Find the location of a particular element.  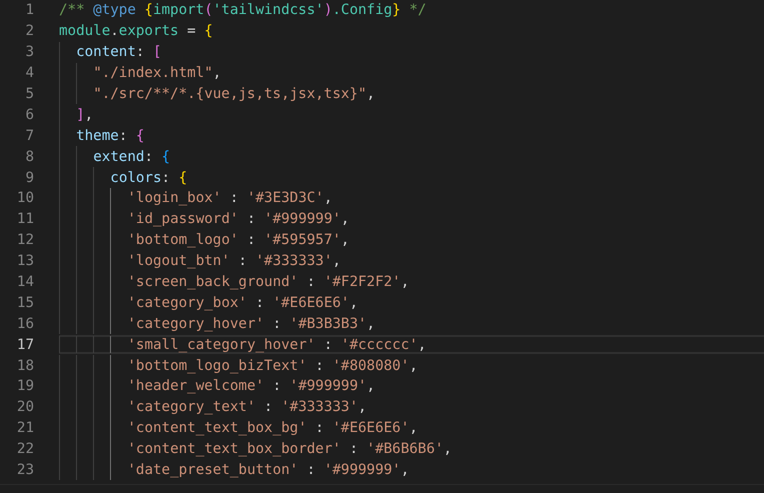

code-text: extend: { is located at coordinates (131, 156).